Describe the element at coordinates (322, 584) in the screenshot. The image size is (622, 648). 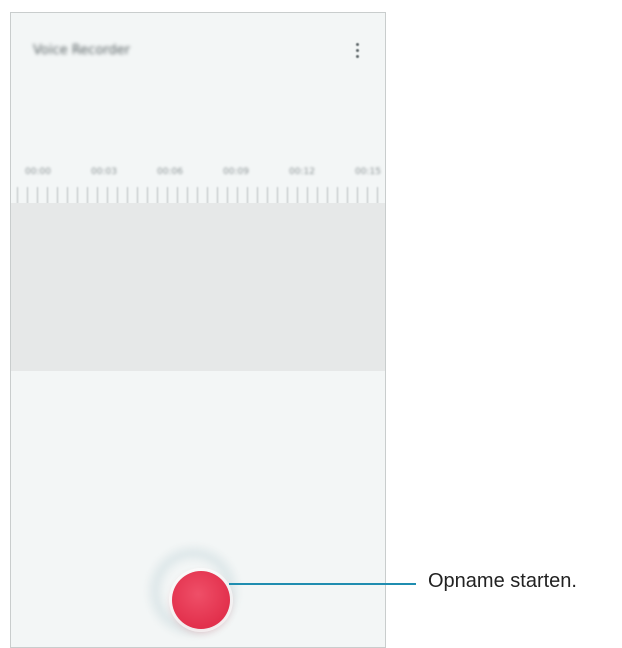
I see `callout-line` at that location.